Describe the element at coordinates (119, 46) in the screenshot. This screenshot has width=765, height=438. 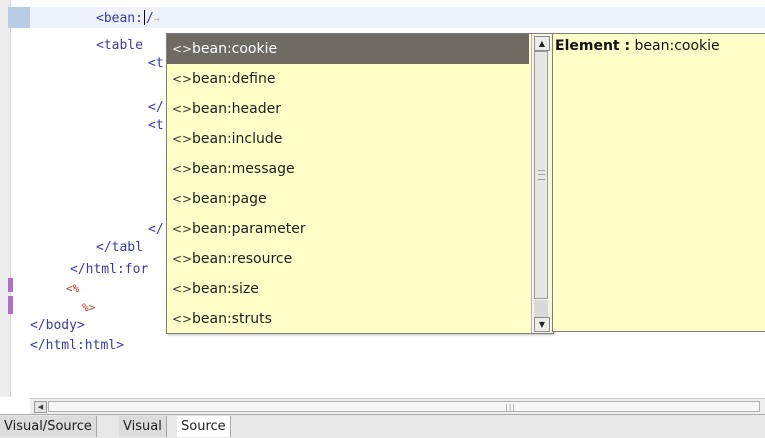
I see `code-line-2: <table` at that location.